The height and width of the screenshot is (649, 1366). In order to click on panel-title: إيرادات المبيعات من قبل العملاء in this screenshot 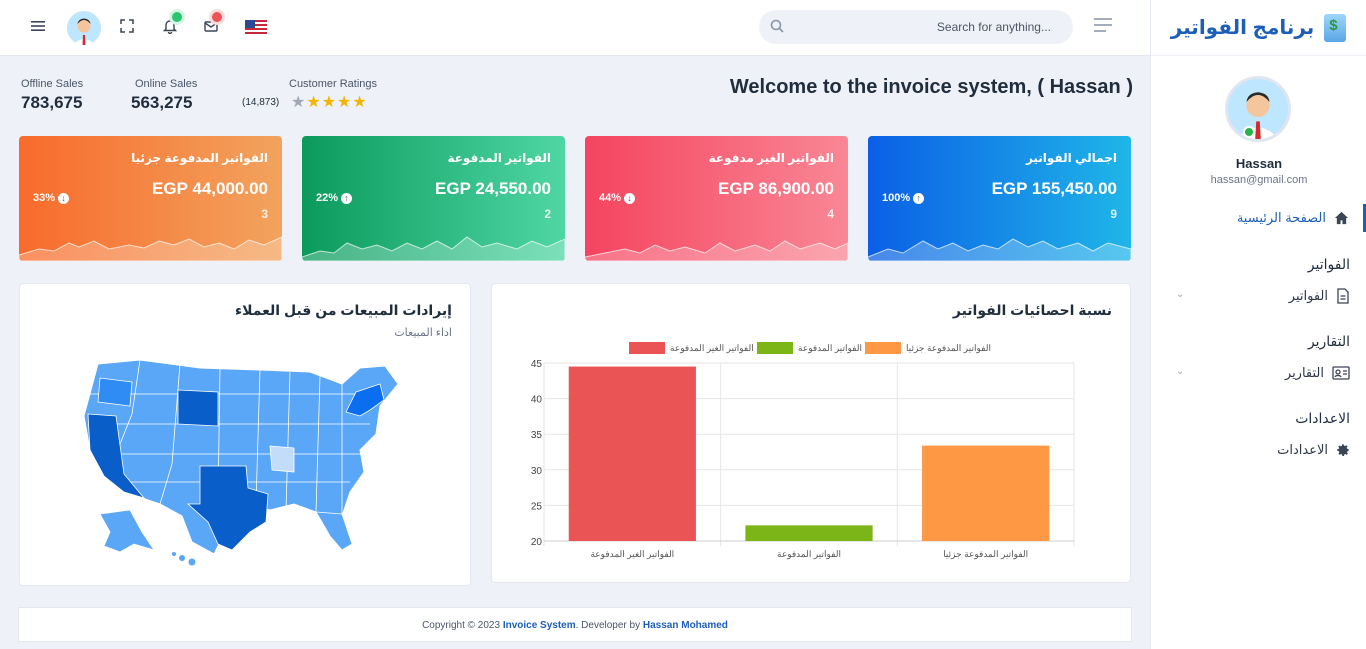, I will do `click(343, 310)`.